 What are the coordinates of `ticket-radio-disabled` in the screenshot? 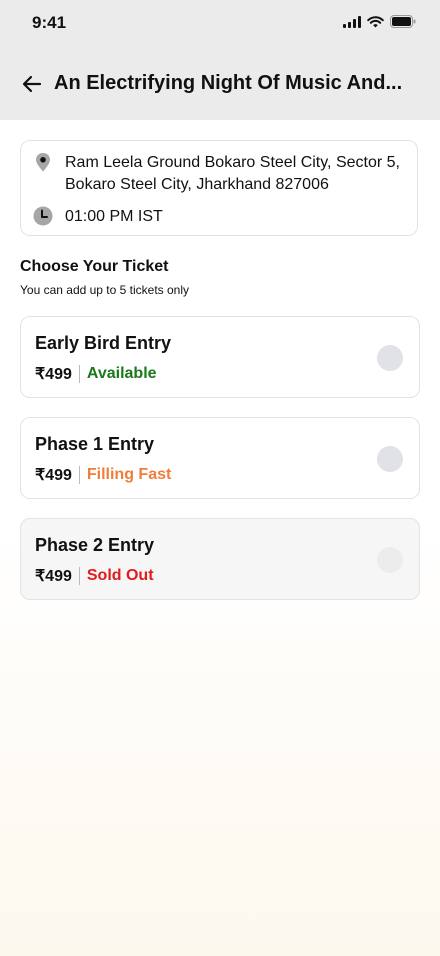 It's located at (390, 560).